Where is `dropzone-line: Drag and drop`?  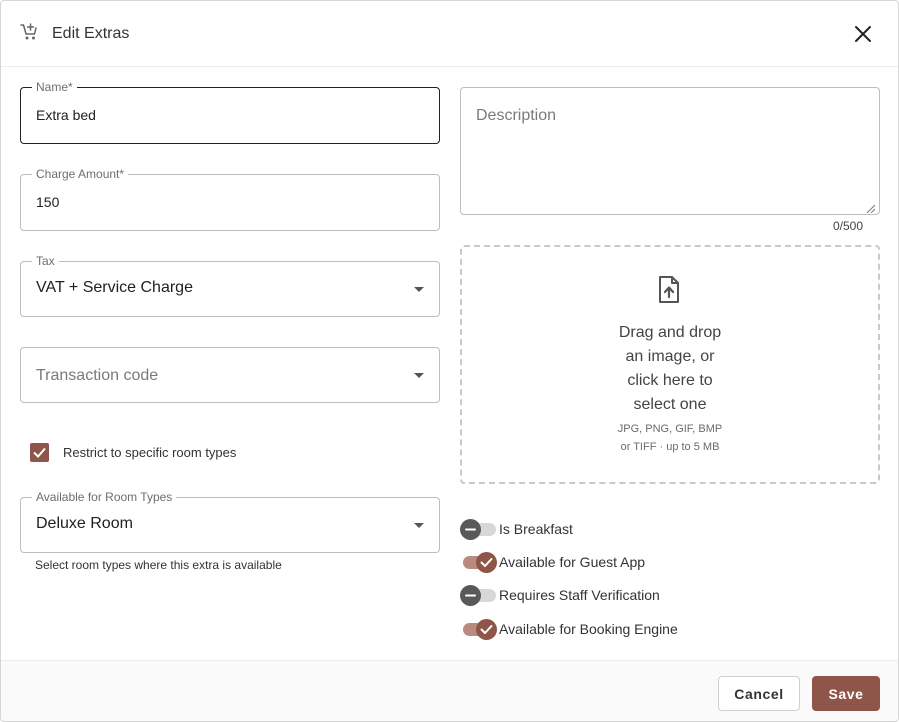
dropzone-line: Drag and drop is located at coordinates (670, 332).